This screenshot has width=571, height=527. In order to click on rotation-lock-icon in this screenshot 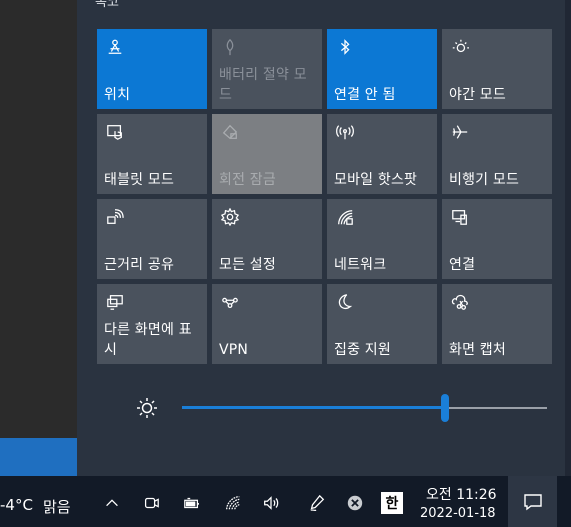, I will do `click(230, 132)`.